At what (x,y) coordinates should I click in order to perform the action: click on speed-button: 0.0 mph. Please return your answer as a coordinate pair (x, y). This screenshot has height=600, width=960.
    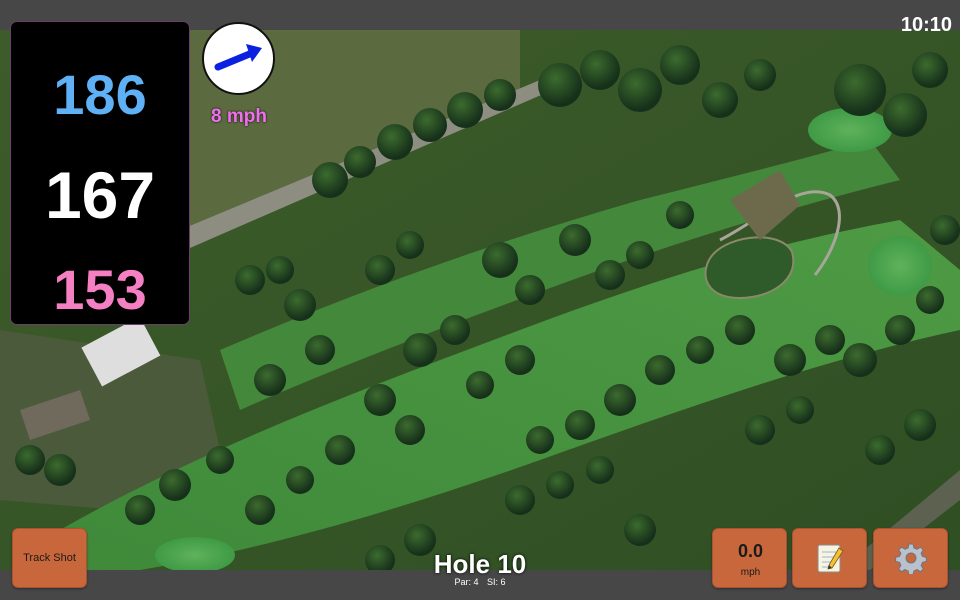
    Looking at the image, I should click on (749, 558).